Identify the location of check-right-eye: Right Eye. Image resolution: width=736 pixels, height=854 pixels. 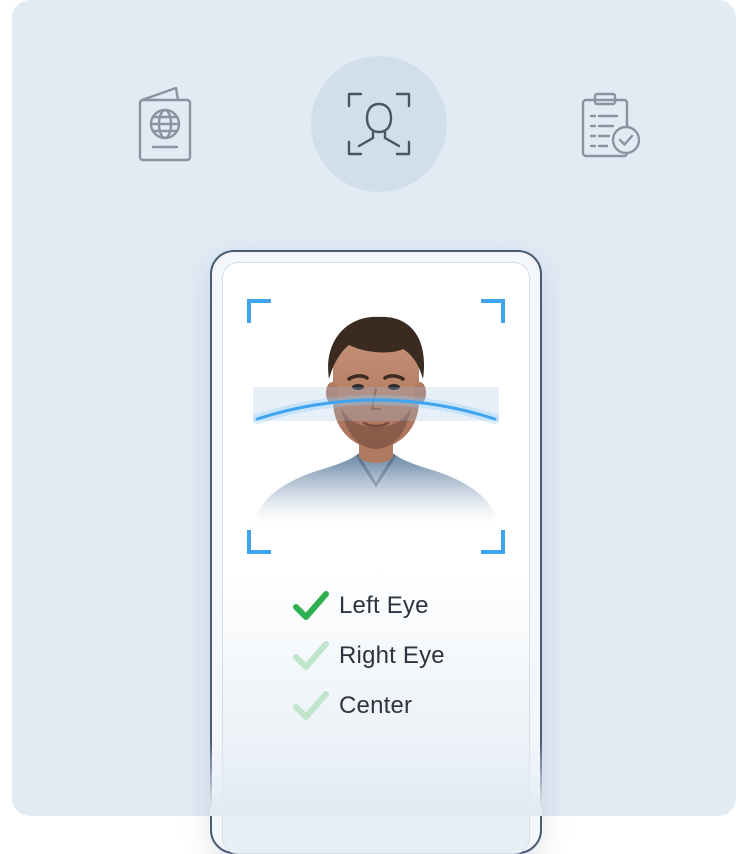
(369, 656).